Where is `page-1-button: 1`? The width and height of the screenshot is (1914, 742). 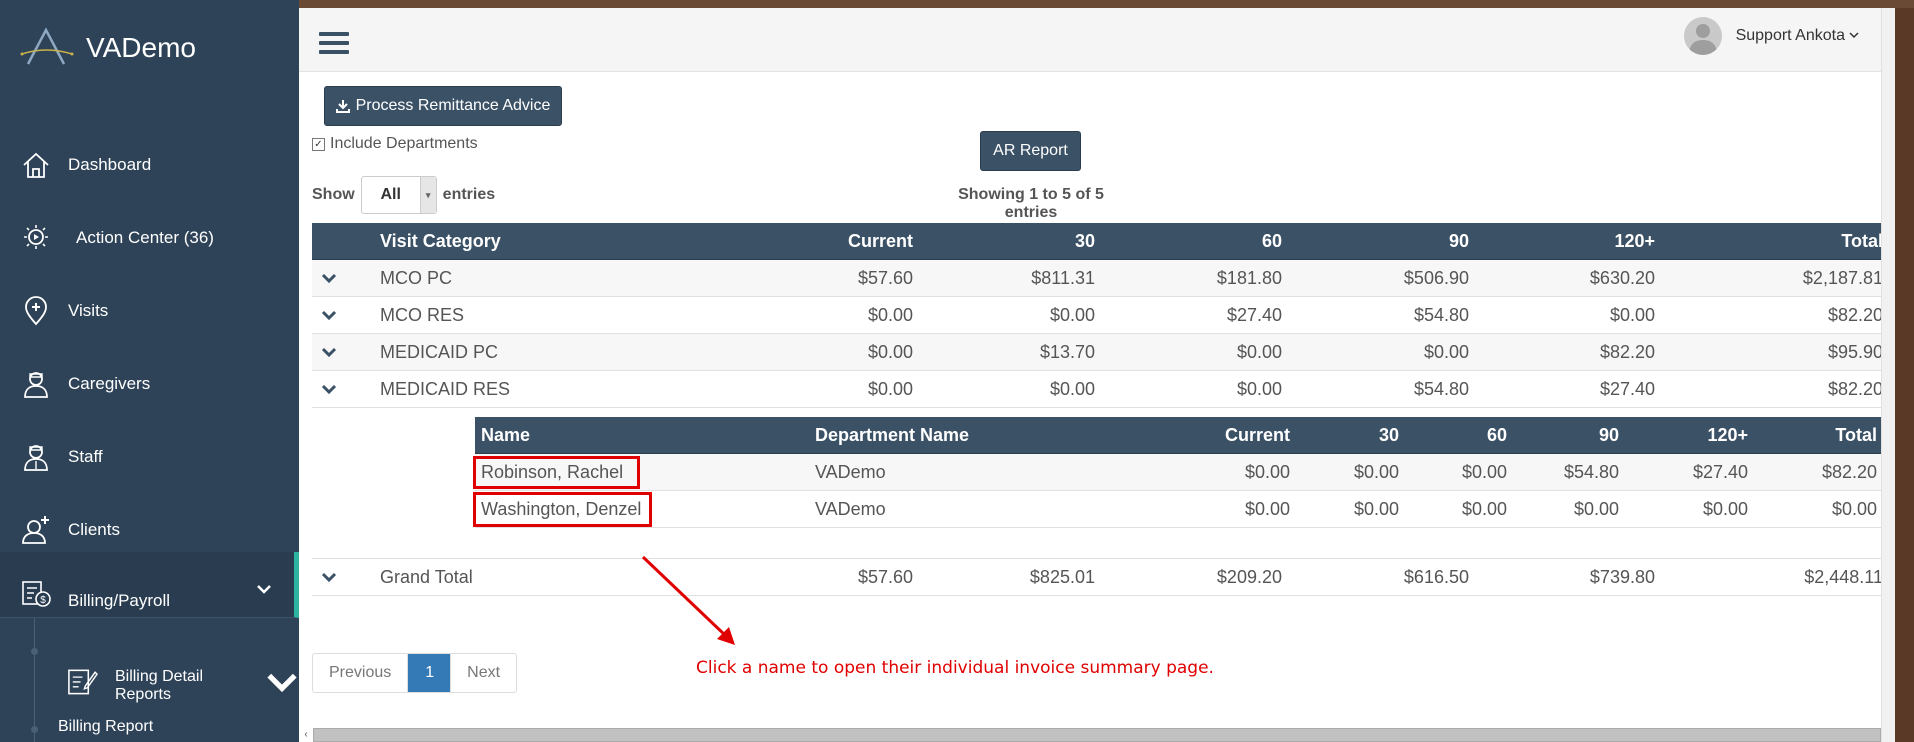
page-1-button: 1 is located at coordinates (430, 673).